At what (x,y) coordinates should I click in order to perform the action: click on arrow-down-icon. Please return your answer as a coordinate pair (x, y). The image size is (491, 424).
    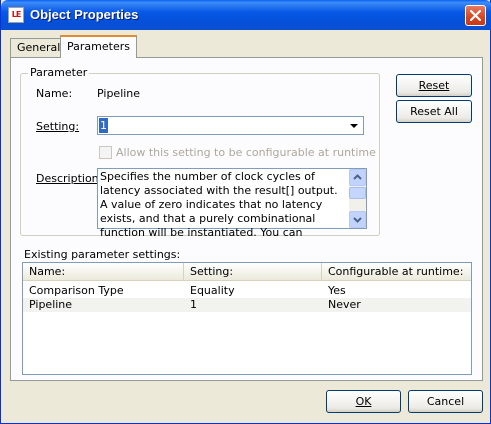
    Looking at the image, I should click on (357, 220).